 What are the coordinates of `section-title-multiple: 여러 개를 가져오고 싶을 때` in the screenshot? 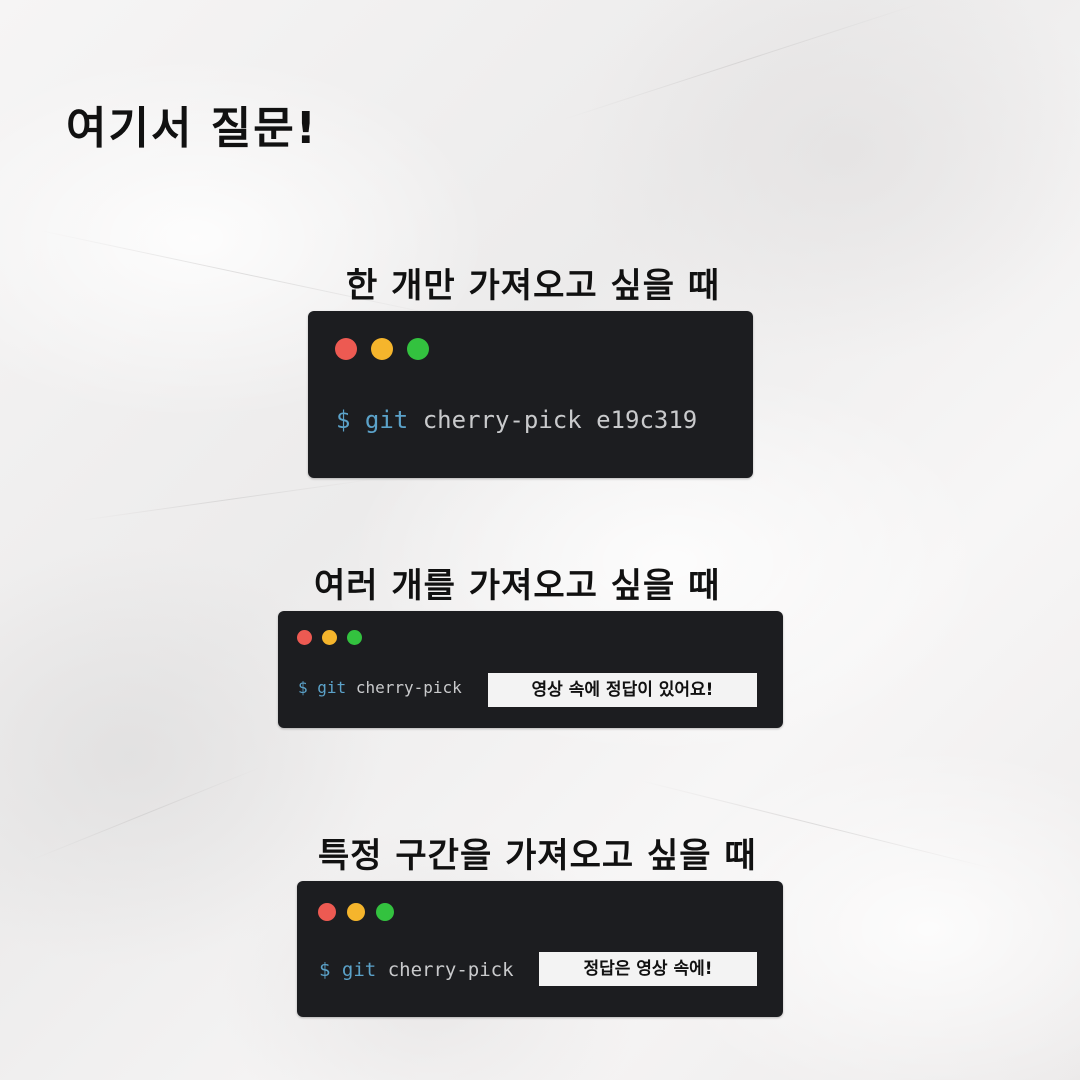 It's located at (517, 586).